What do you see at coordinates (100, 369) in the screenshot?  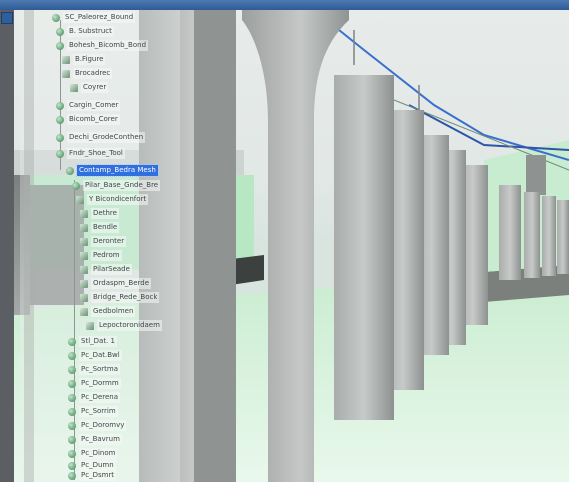 I see `tree-item-label: Pc_Sortma` at bounding box center [100, 369].